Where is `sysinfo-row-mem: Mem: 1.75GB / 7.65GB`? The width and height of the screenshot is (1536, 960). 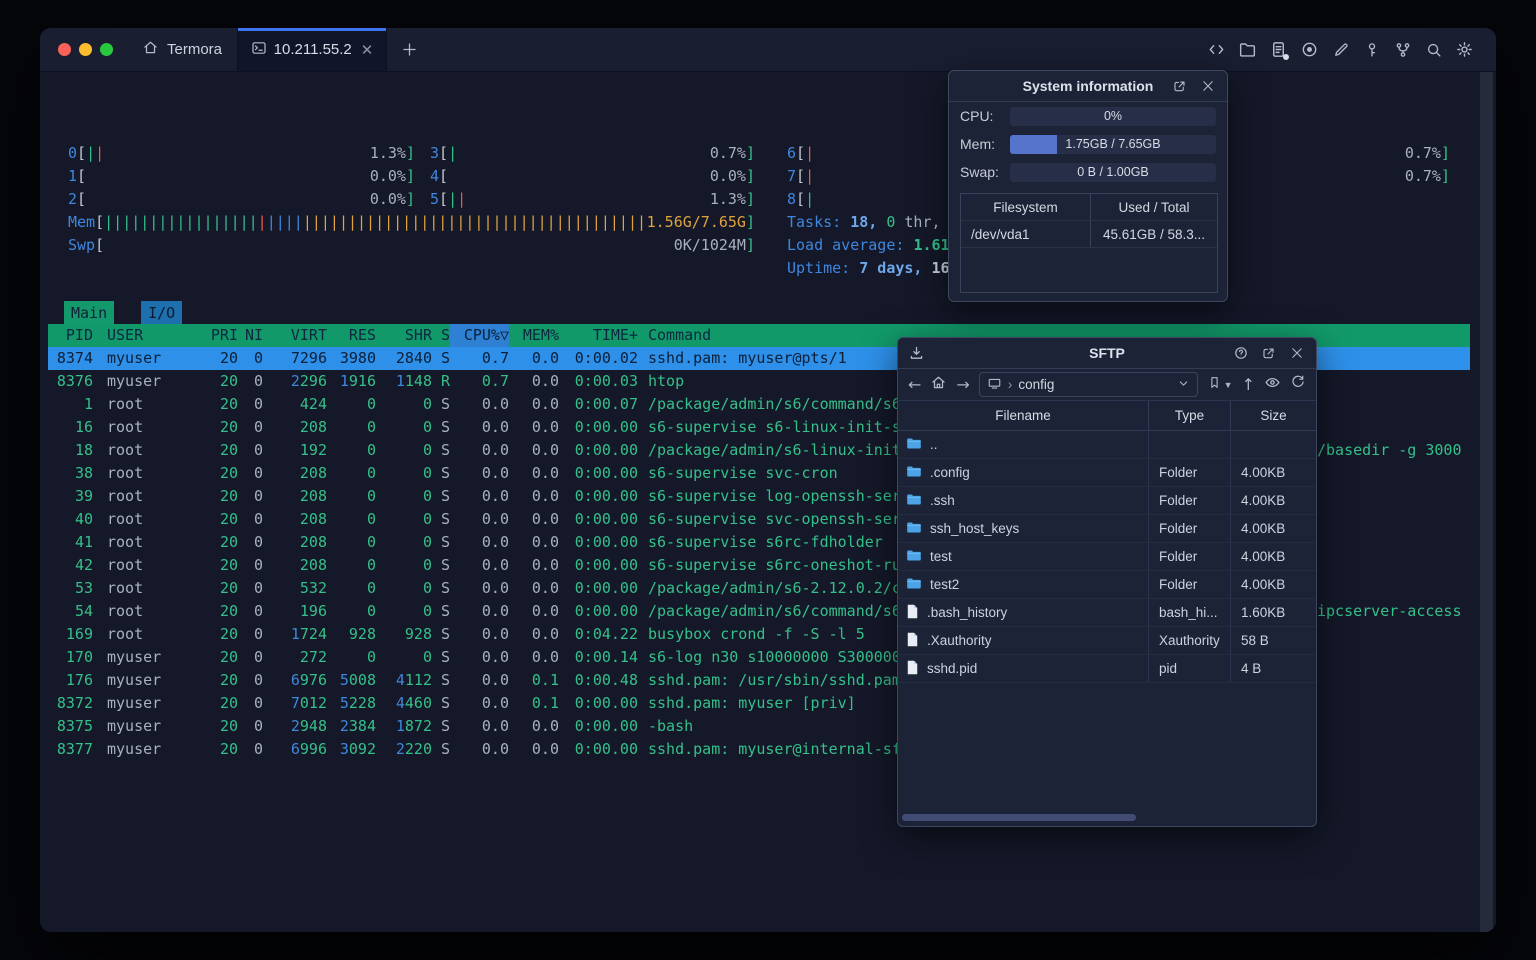 sysinfo-row-mem: Mem: 1.75GB / 7.65GB is located at coordinates (1088, 144).